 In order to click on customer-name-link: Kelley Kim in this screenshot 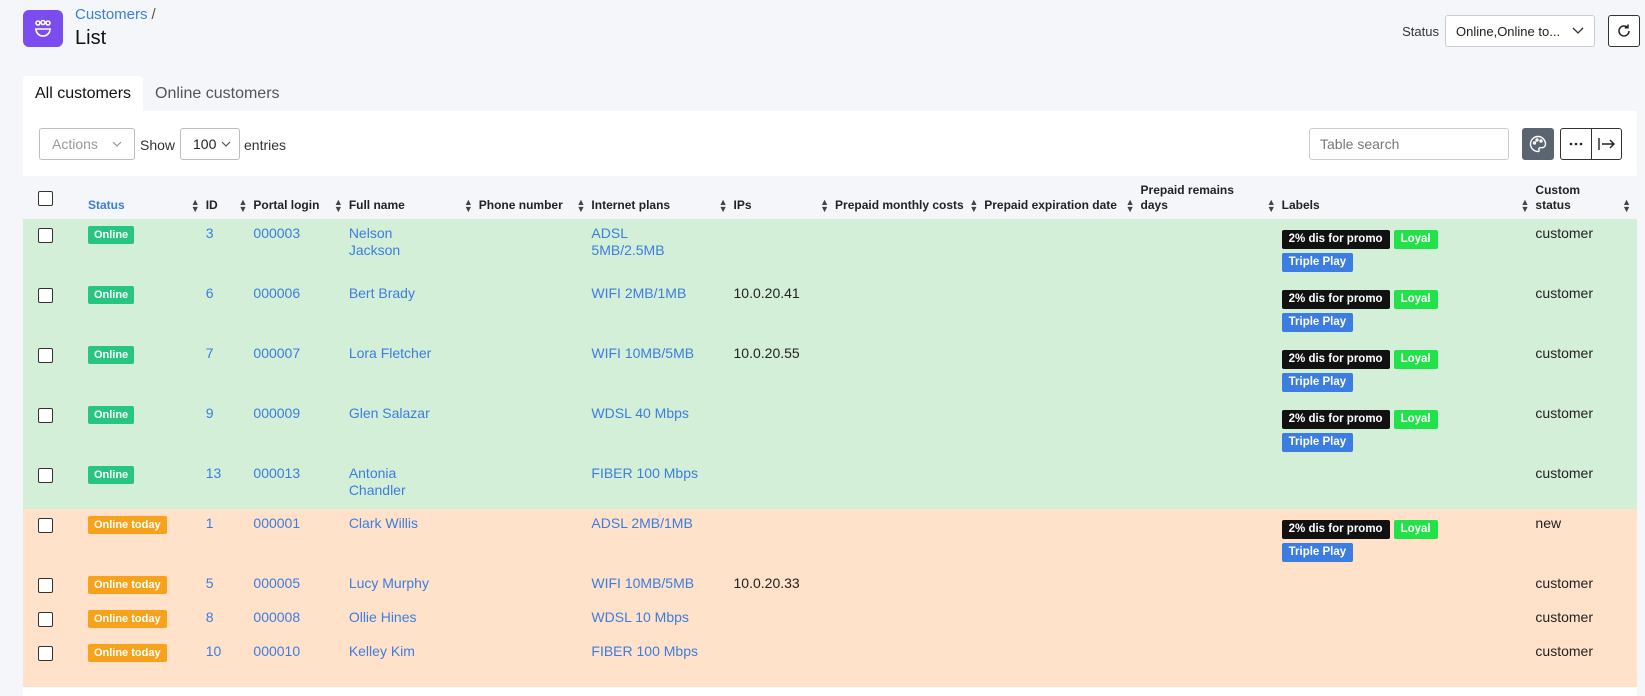, I will do `click(411, 651)`.